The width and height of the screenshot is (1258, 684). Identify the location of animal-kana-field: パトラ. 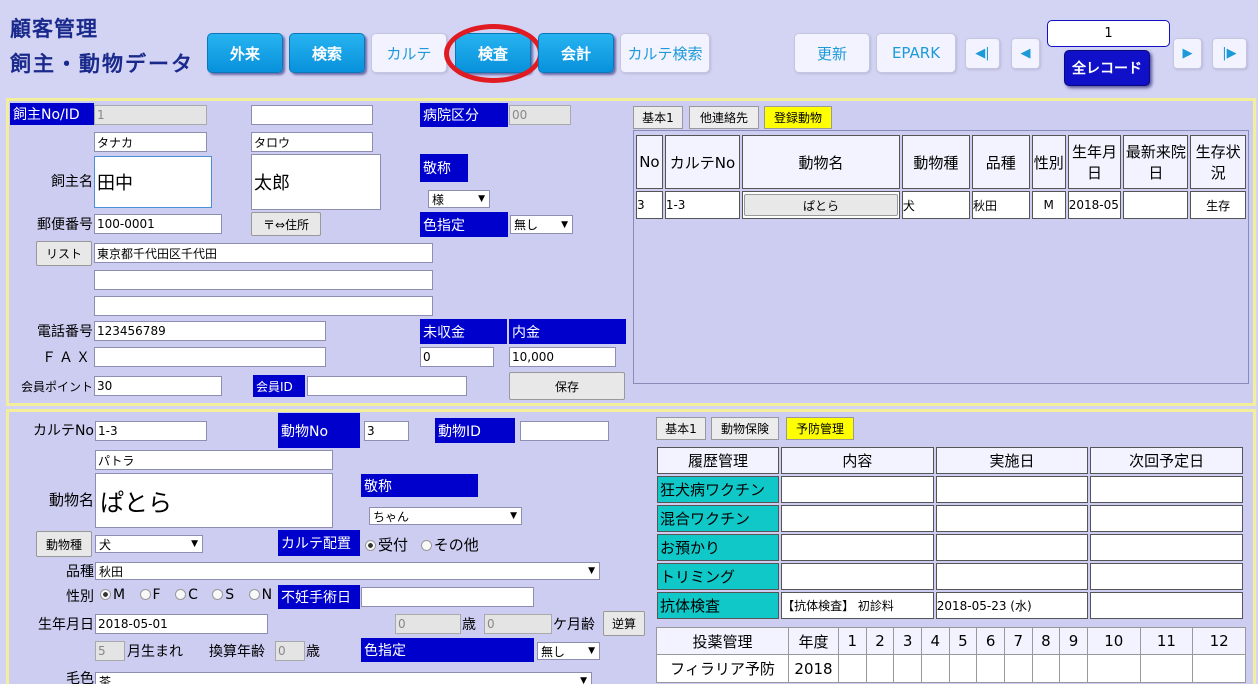
(214, 460).